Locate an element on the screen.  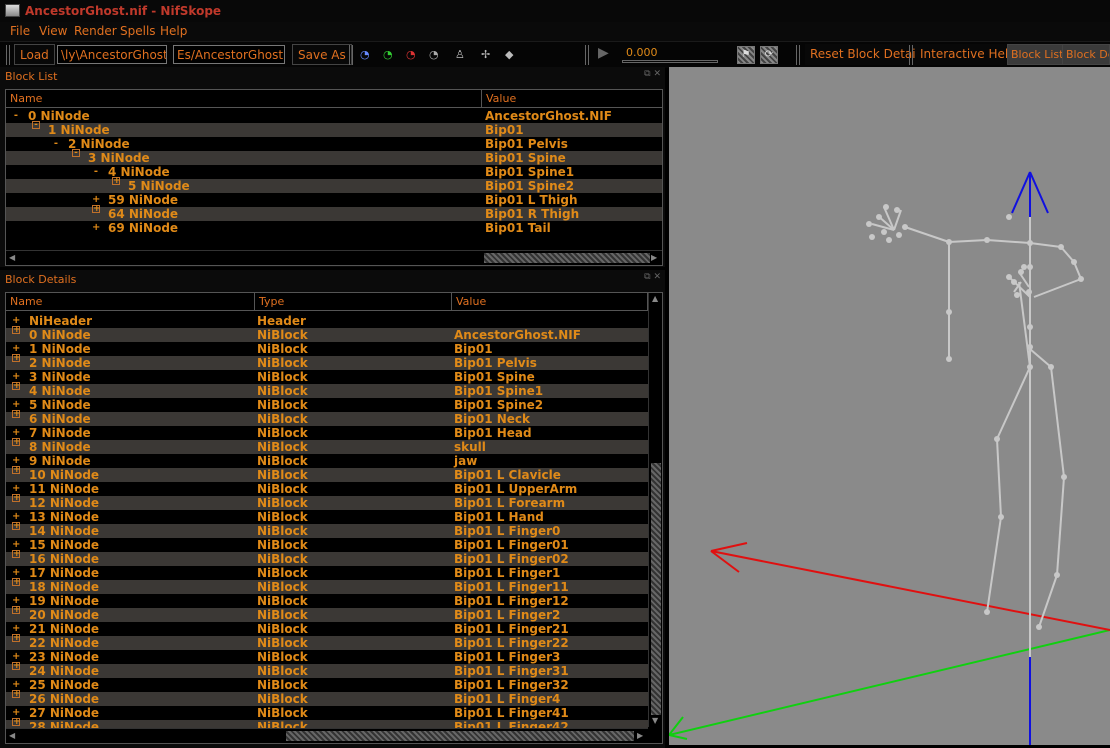
block-details-row: +12 NiNode NiBlock Bip01 L Forearm is located at coordinates (327, 502).